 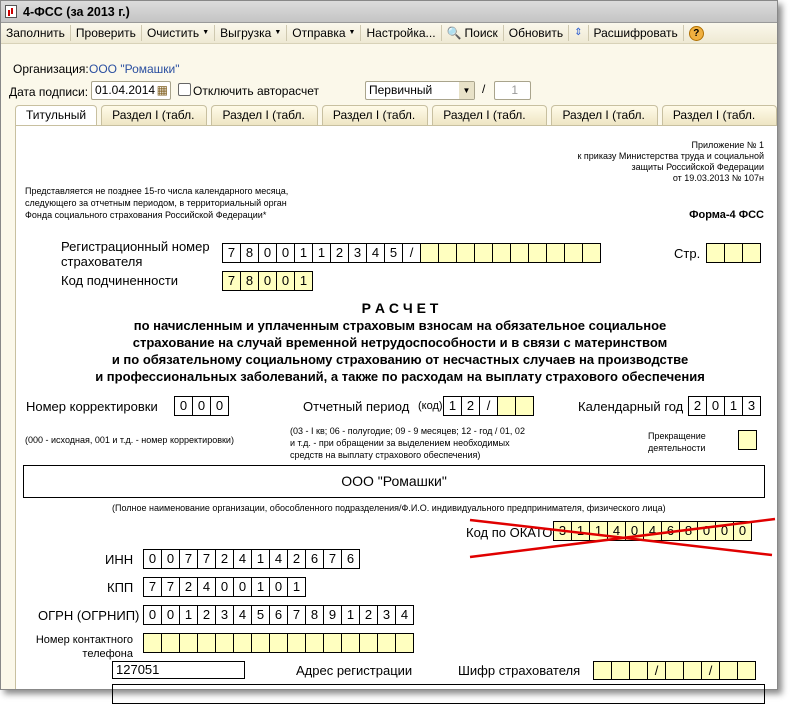 What do you see at coordinates (152, 559) in the screenshot?
I see `inn-cell: 0` at bounding box center [152, 559].